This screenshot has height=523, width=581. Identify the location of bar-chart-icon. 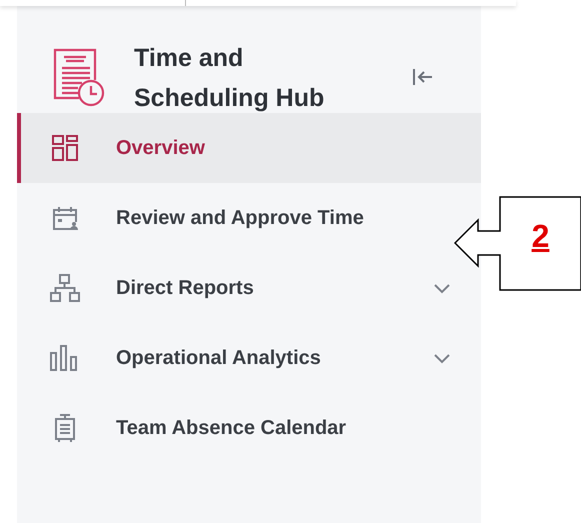
(65, 358).